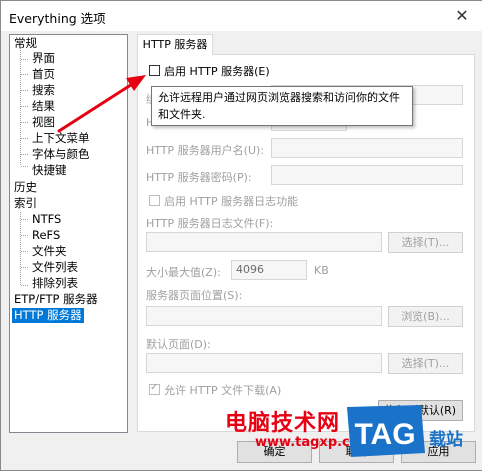  What do you see at coordinates (154, 70) in the screenshot?
I see `enable-http-checkbox` at bounding box center [154, 70].